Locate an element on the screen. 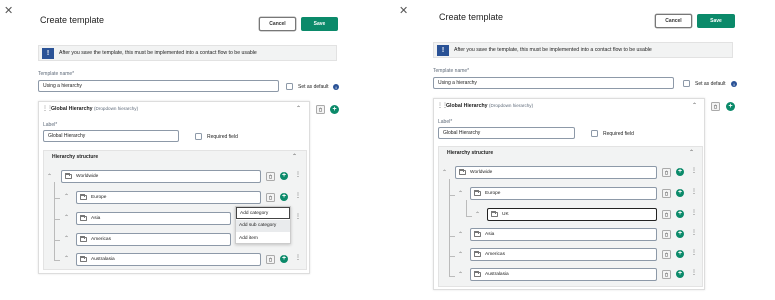  context-menu: Add category Add sub category Add item is located at coordinates (263, 225).